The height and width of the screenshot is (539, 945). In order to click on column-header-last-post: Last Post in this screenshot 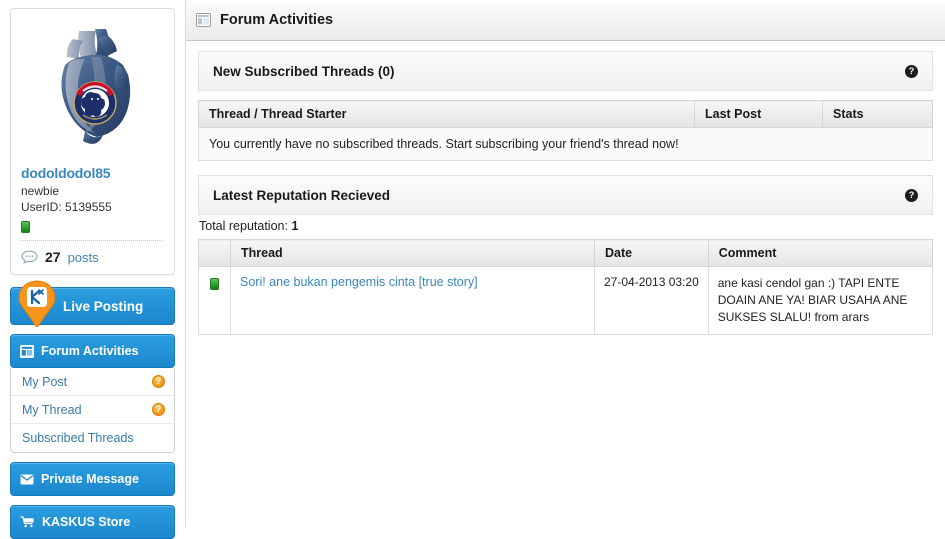, I will do `click(758, 114)`.